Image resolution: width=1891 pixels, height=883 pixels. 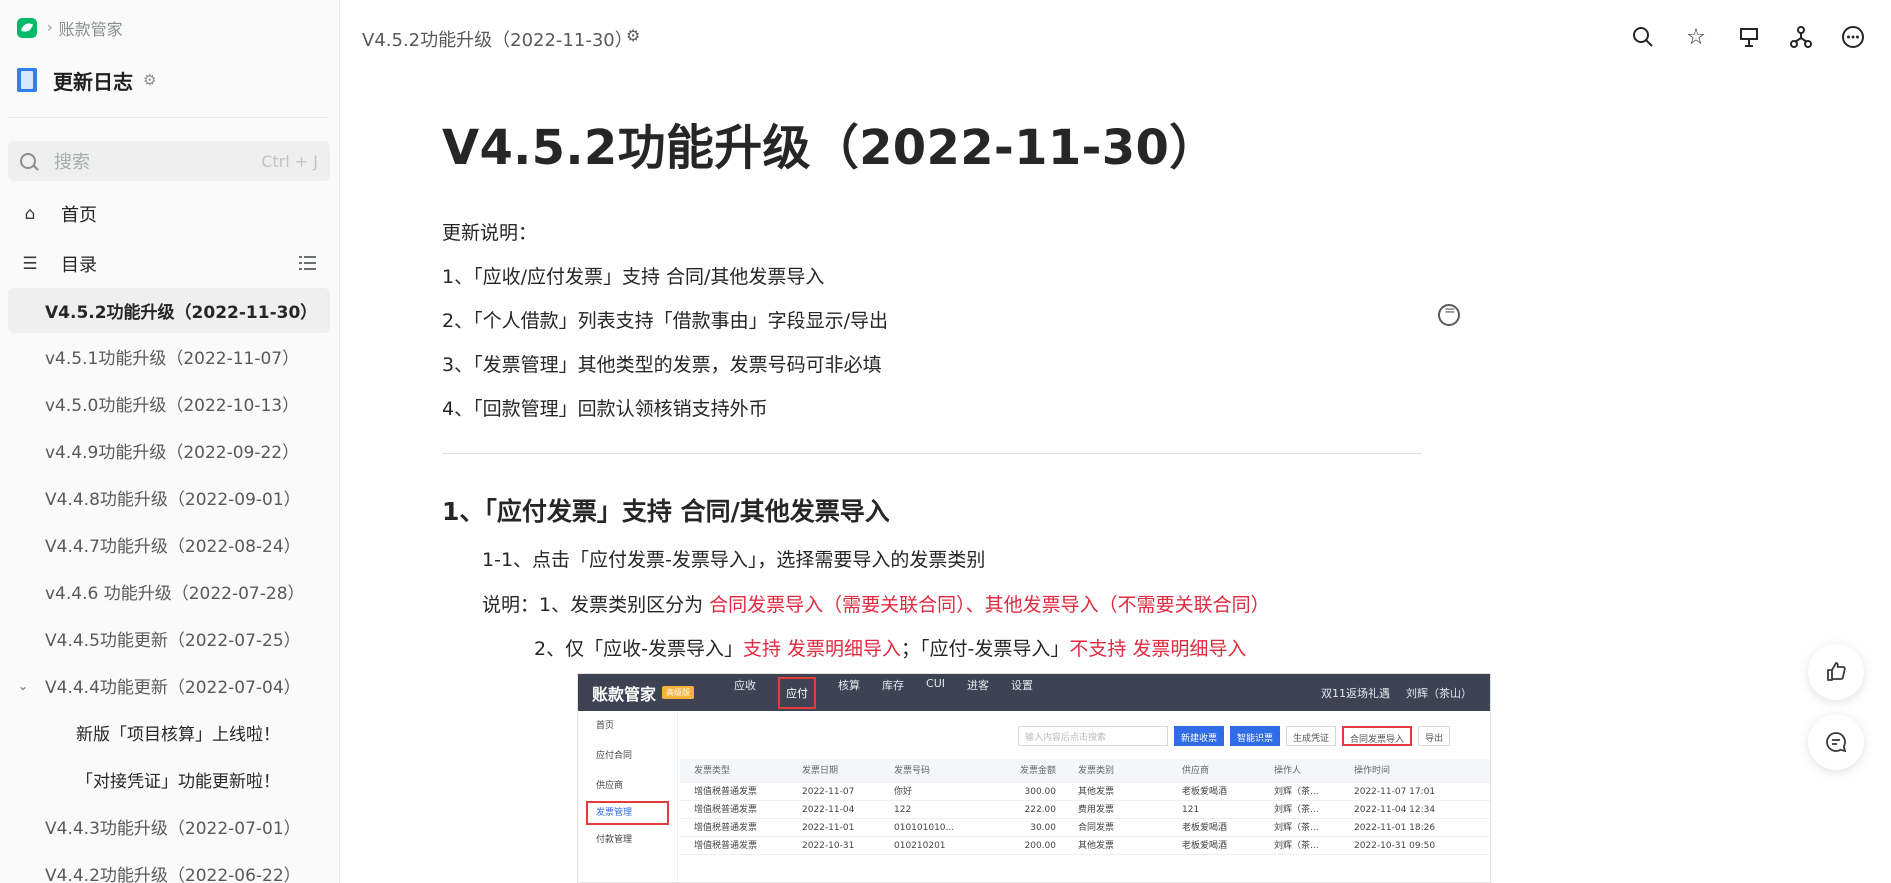 What do you see at coordinates (828, 828) in the screenshot?
I see `table-cell: 2022-11-01` at bounding box center [828, 828].